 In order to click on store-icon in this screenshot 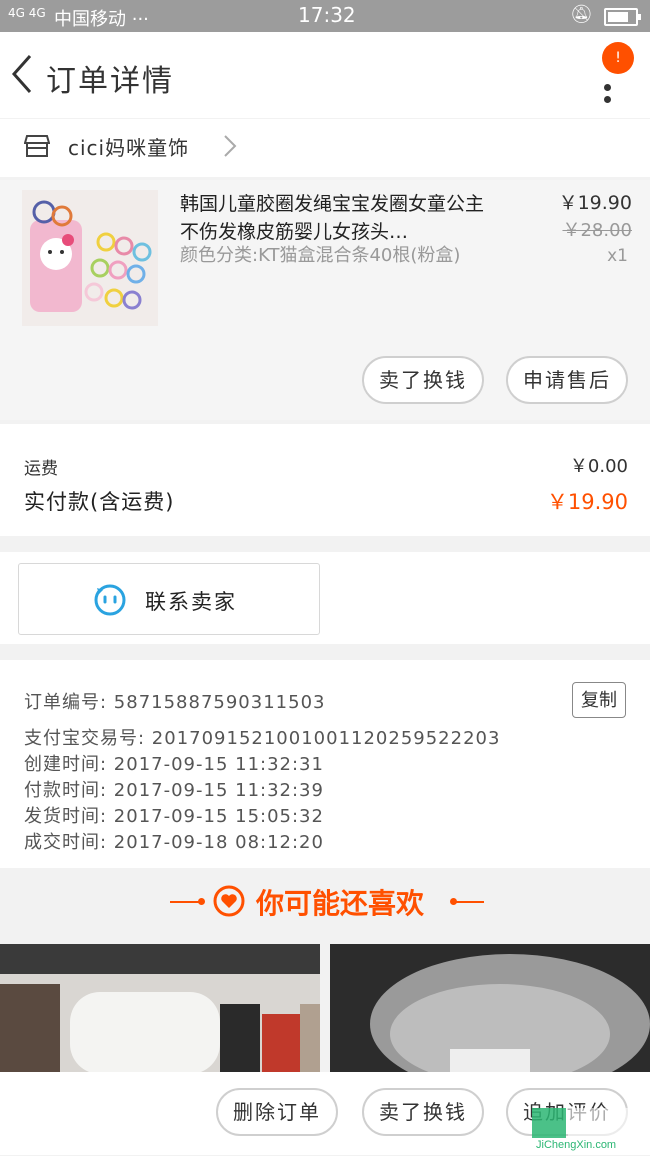, I will do `click(37, 146)`.